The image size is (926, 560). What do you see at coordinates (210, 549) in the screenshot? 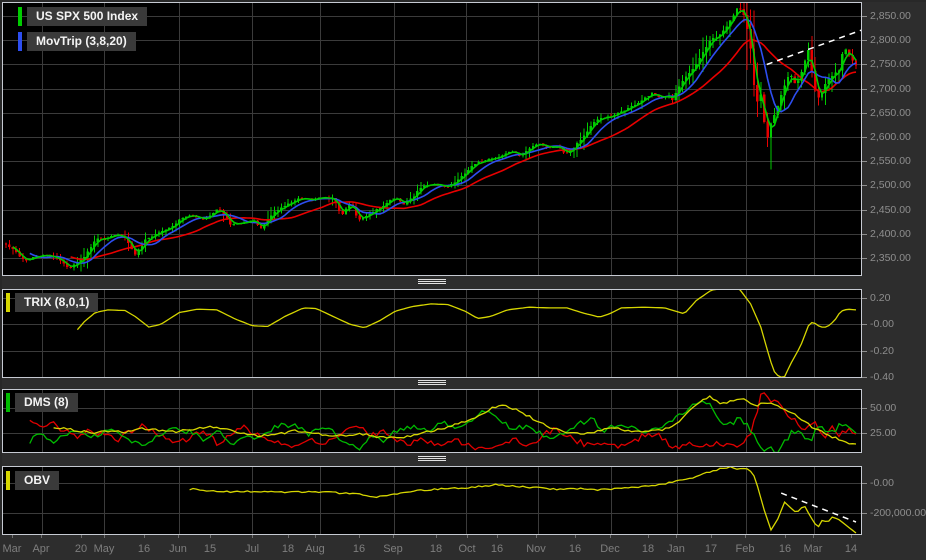
I see `x-axis-label: 15` at bounding box center [210, 549].